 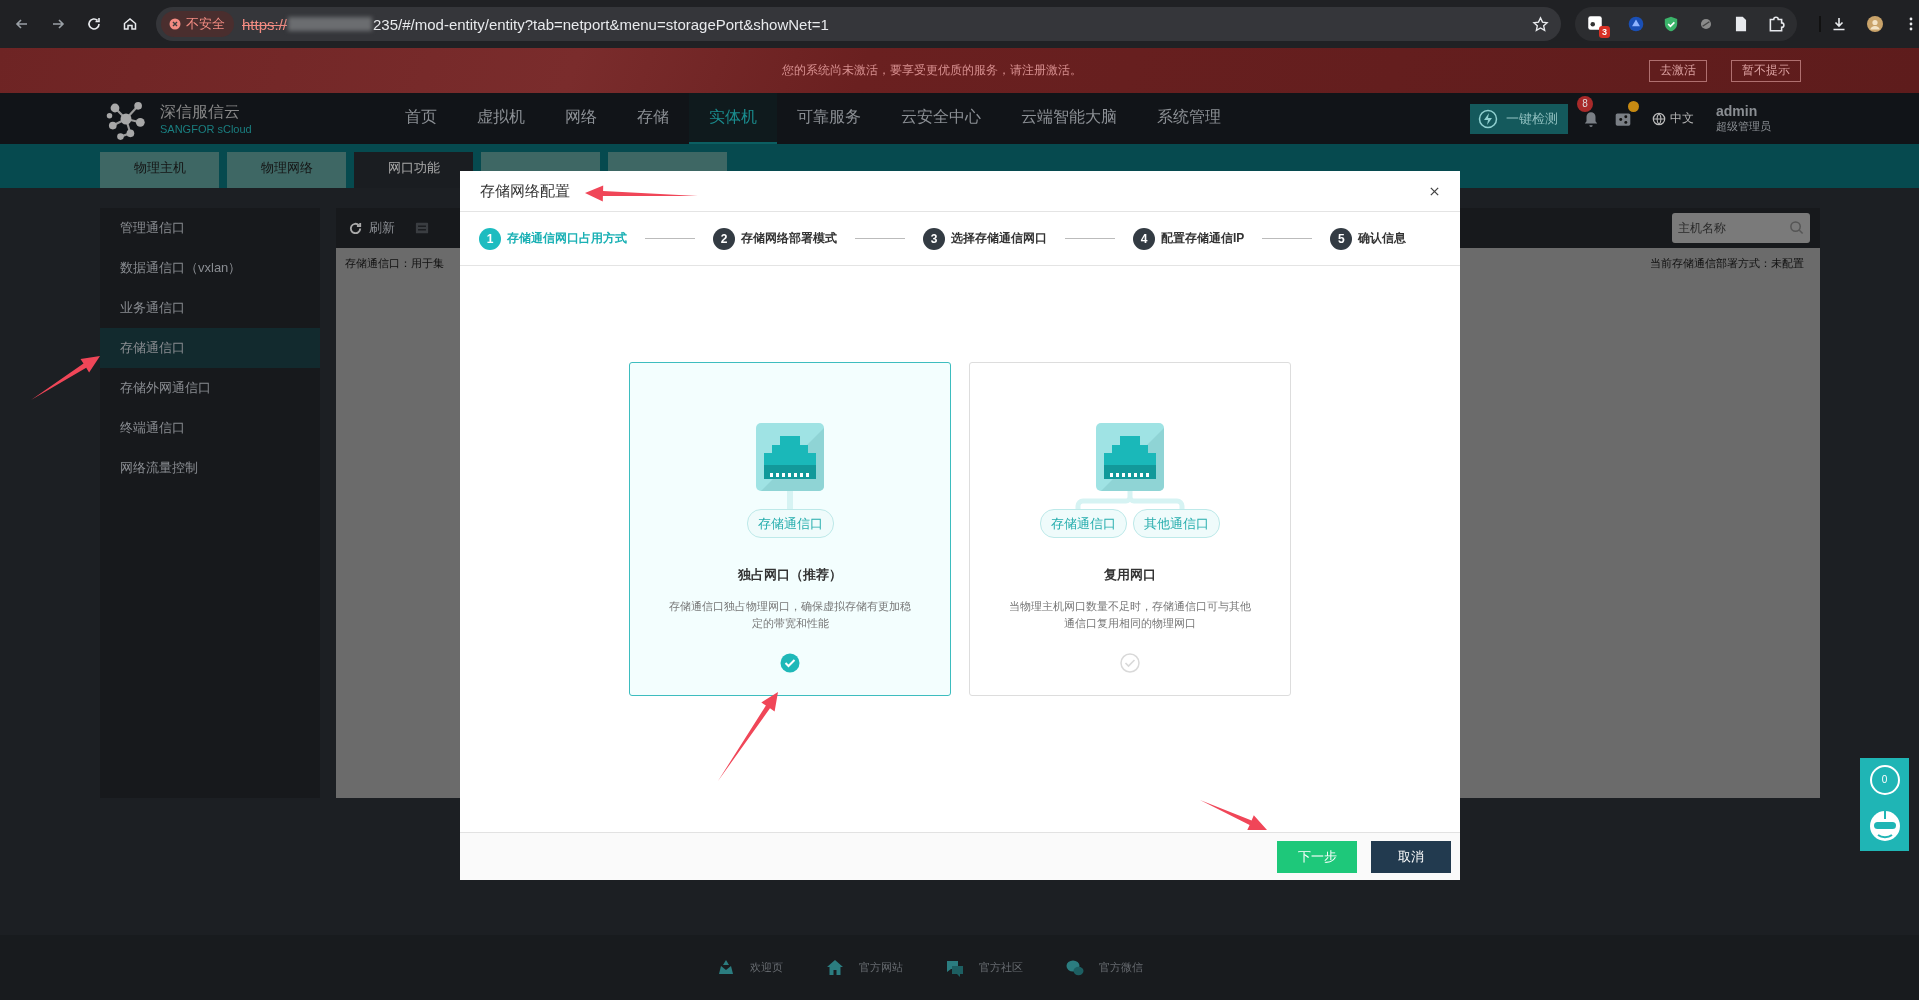 What do you see at coordinates (1741, 228) in the screenshot?
I see `search-field: 主机名称` at bounding box center [1741, 228].